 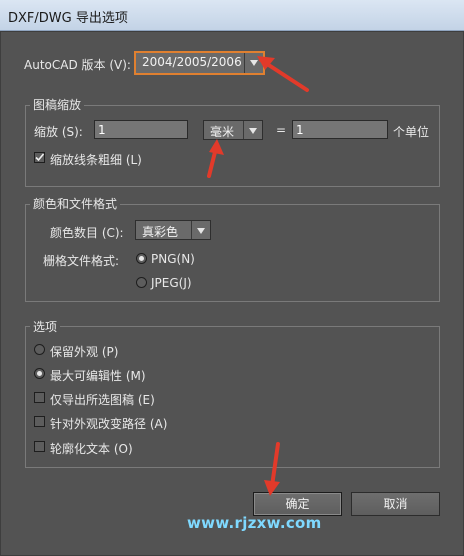 I want to click on raster-format-label: 栅格文件格式:, so click(x=81, y=261).